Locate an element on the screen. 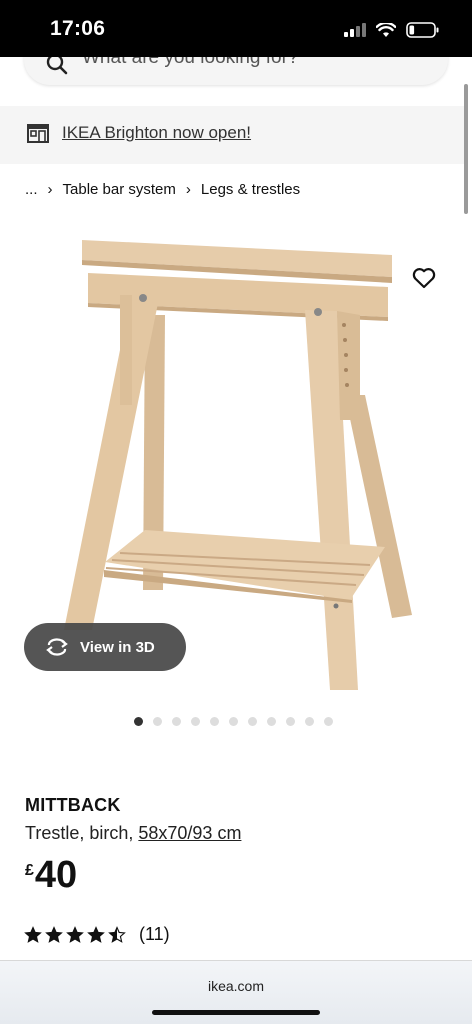 The width and height of the screenshot is (472, 1024). search-input: What are you looking for? is located at coordinates (236, 71).